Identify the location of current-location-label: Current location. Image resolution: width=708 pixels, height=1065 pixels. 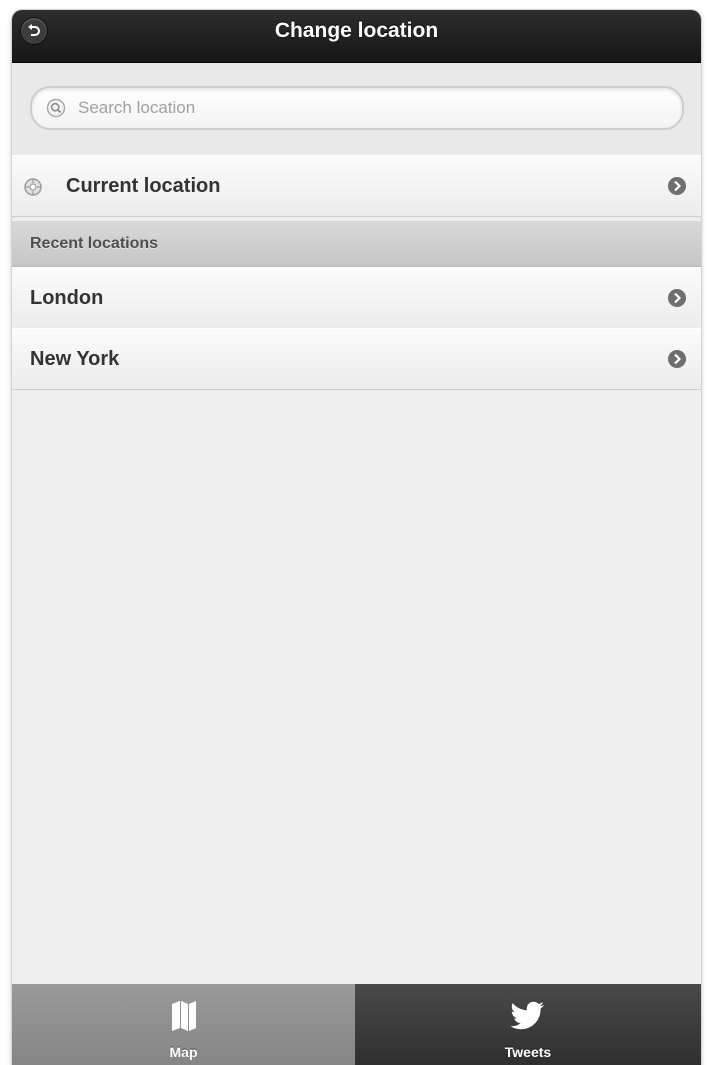
(143, 186).